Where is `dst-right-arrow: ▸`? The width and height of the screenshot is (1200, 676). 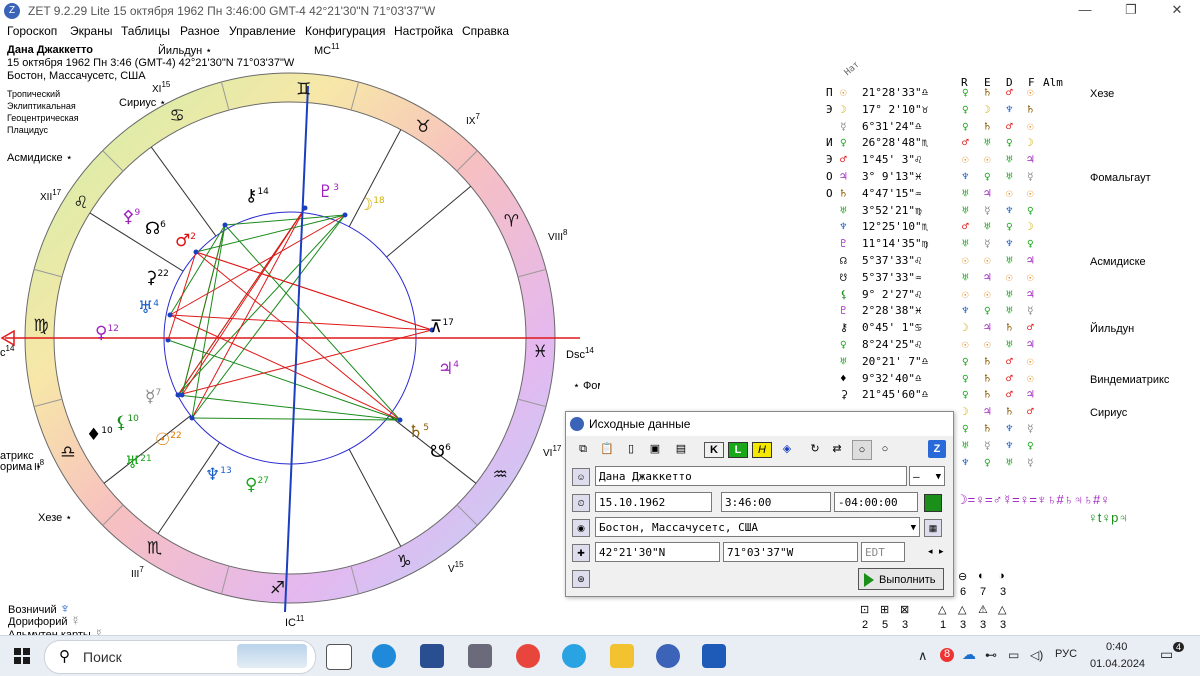
dst-right-arrow: ▸ is located at coordinates (941, 551).